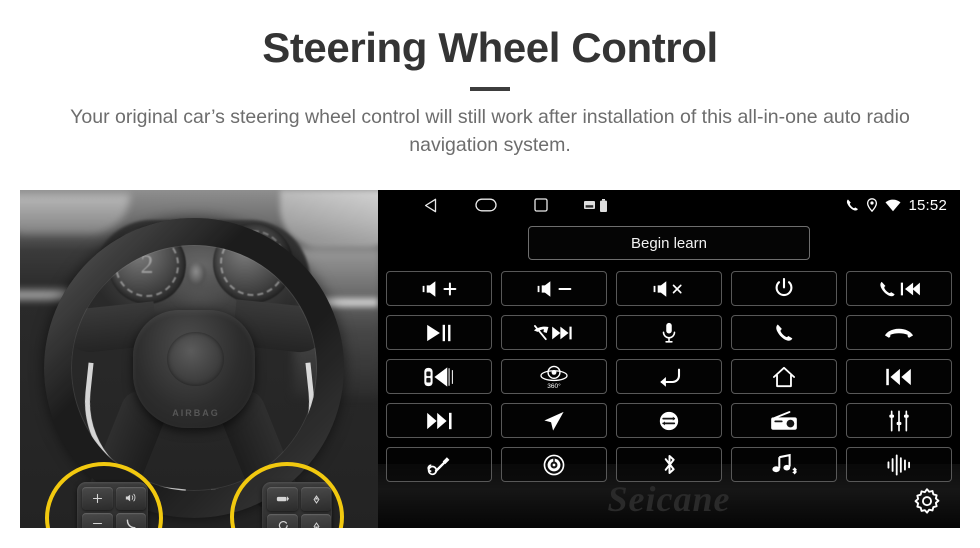 Image resolution: width=980 pixels, height=548 pixels. I want to click on disc-button, so click(554, 464).